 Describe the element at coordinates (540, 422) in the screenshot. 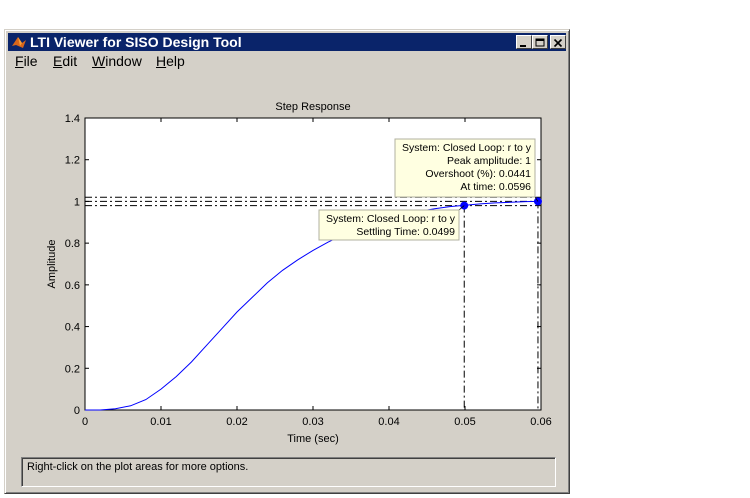

I see `x-tick-label: 0.06` at that location.